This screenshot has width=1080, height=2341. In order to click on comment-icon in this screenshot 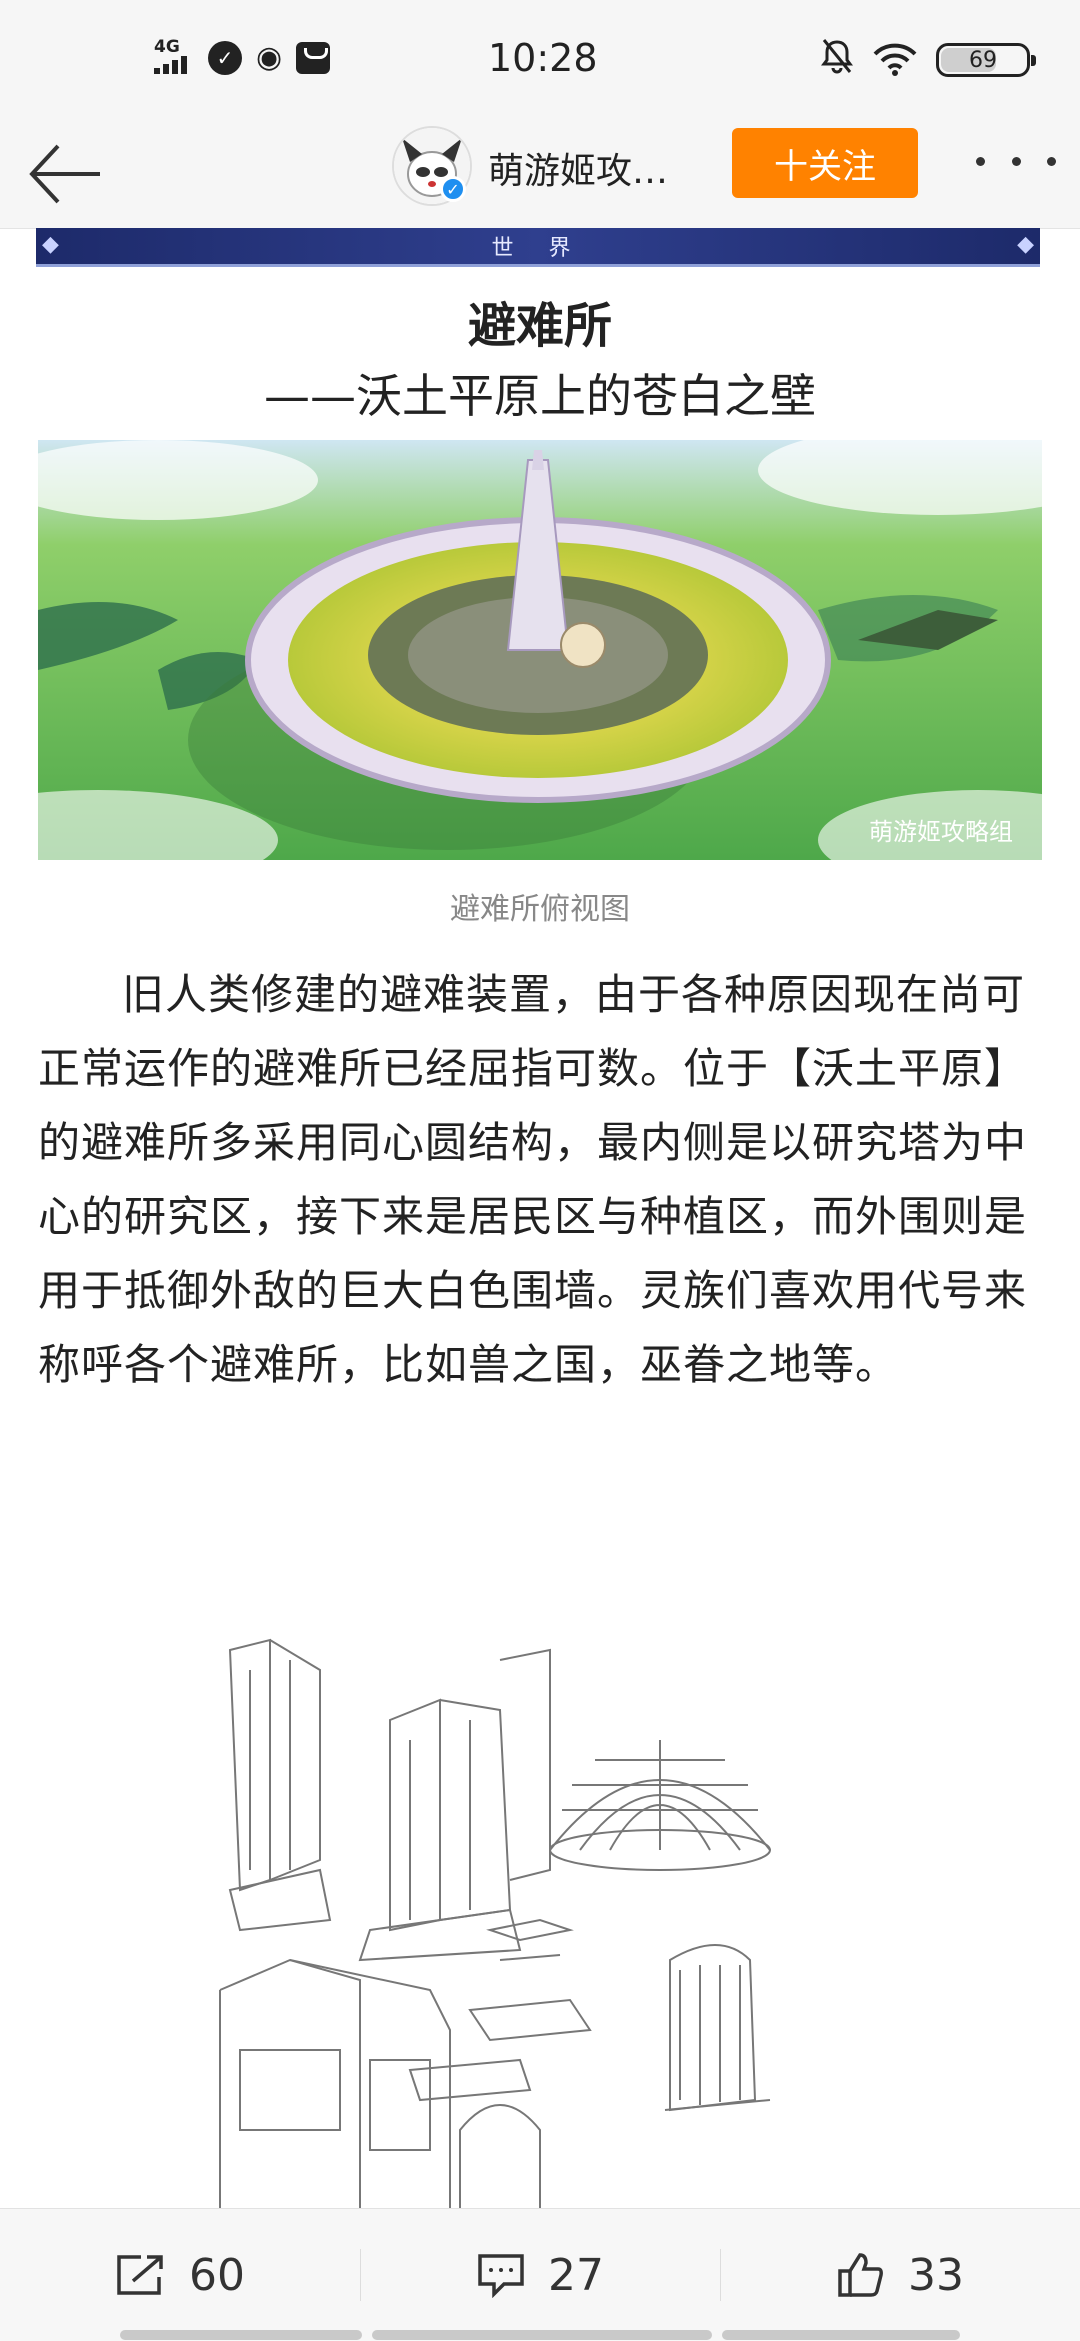, I will do `click(501, 2276)`.